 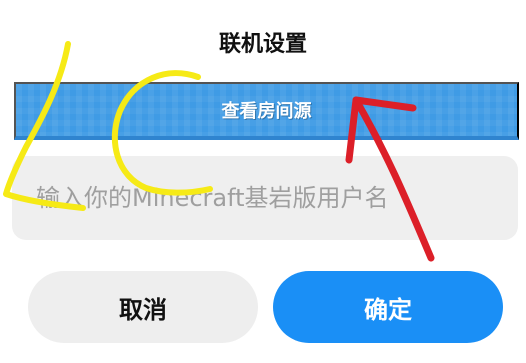 I want to click on view-room-source-label: 查看房间源, so click(x=266, y=111).